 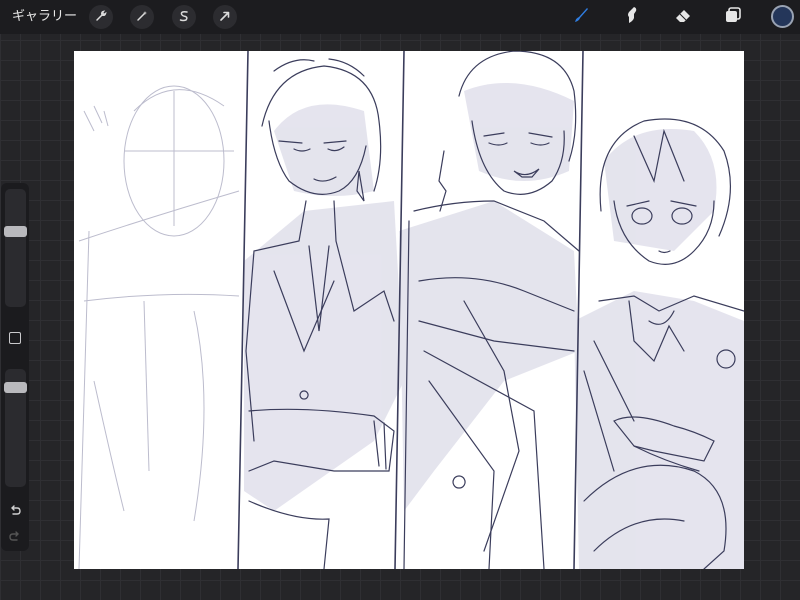 I want to click on layers-button, so click(x=733, y=17).